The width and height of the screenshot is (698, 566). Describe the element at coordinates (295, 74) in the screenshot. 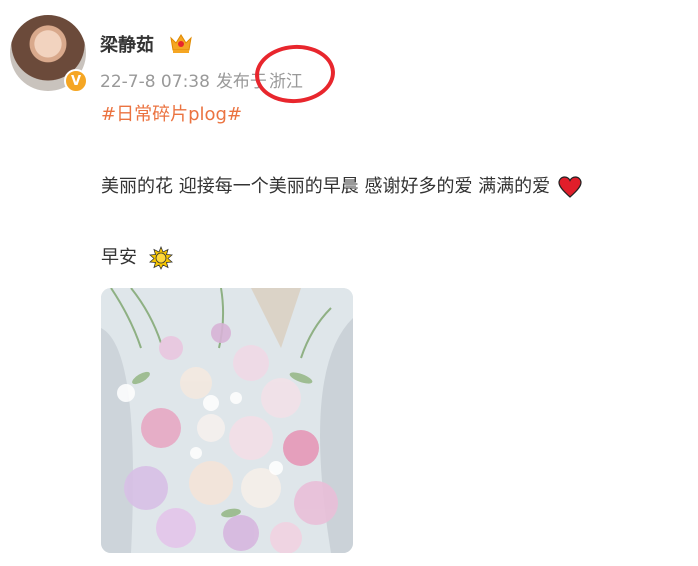

I see `annotation-circle` at that location.